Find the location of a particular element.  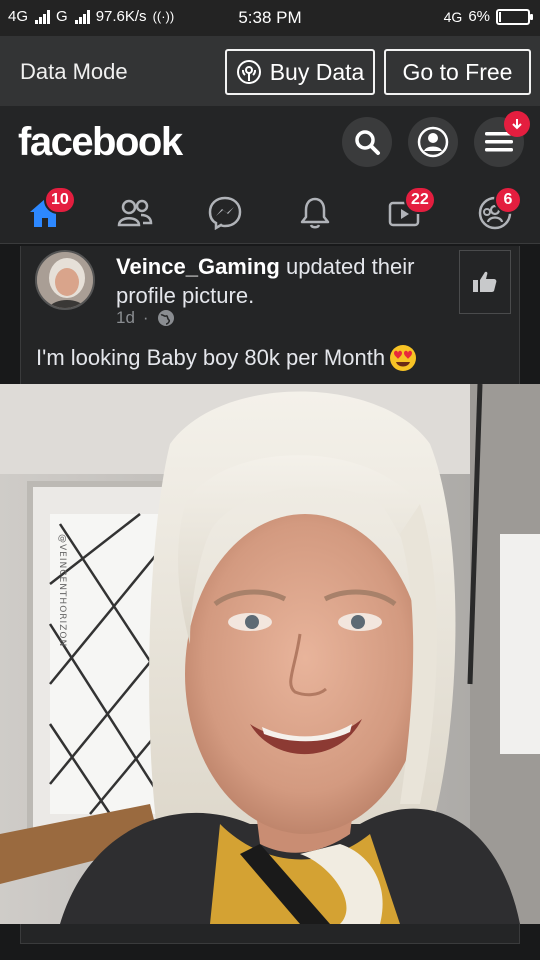

go-to-free-button: Go to Free is located at coordinates (457, 72).